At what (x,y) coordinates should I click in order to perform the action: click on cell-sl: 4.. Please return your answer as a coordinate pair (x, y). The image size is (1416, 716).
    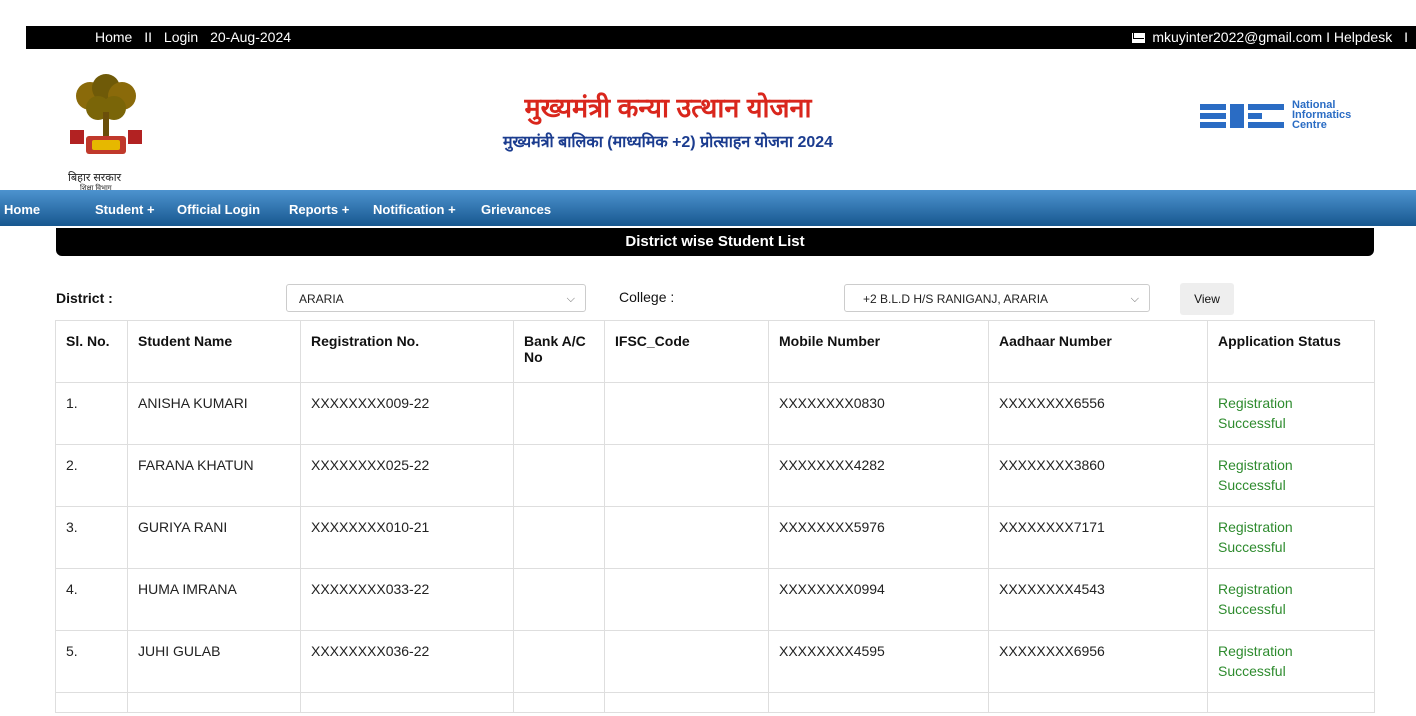
    Looking at the image, I should click on (91, 599).